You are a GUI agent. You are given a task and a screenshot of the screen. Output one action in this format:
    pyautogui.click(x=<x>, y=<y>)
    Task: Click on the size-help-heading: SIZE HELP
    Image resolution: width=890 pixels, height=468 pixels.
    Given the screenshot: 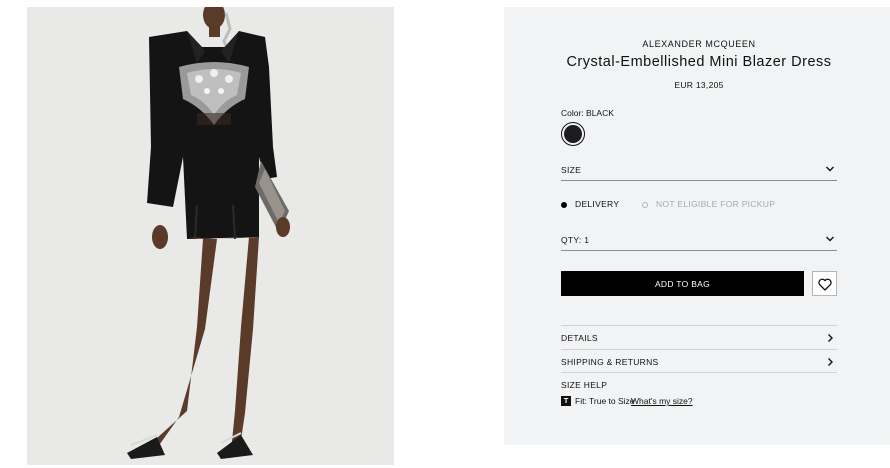 What is the action you would take?
    pyautogui.click(x=584, y=385)
    